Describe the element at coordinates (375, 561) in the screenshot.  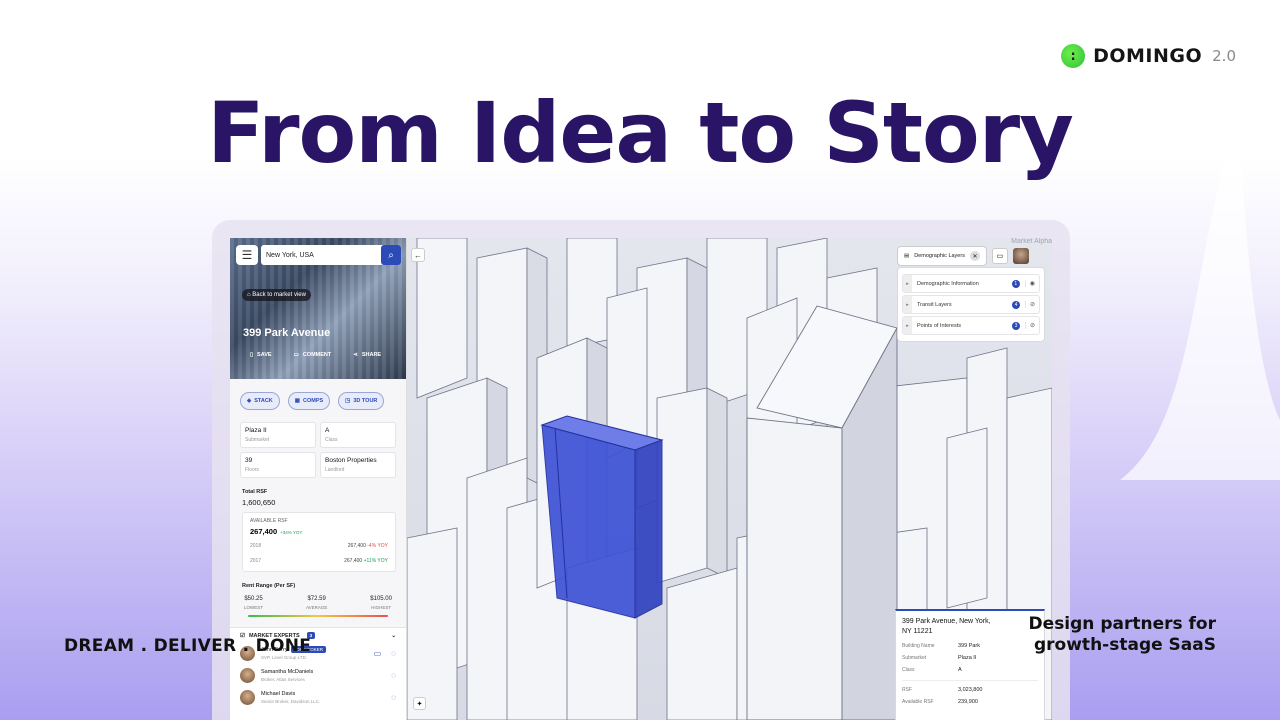
I see `rsf-row-change: +11% YOY` at that location.